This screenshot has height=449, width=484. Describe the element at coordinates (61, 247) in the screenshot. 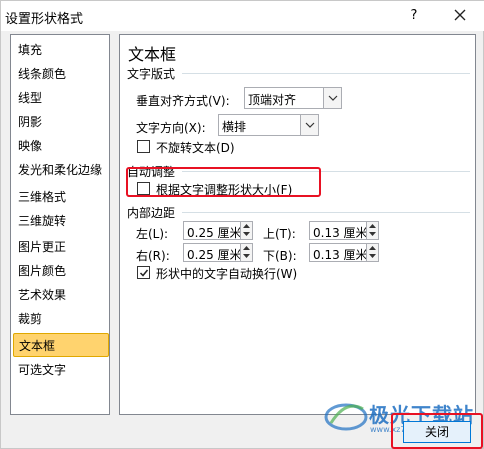

I see `sidebar-item-picture-corrections: 图片更正` at that location.